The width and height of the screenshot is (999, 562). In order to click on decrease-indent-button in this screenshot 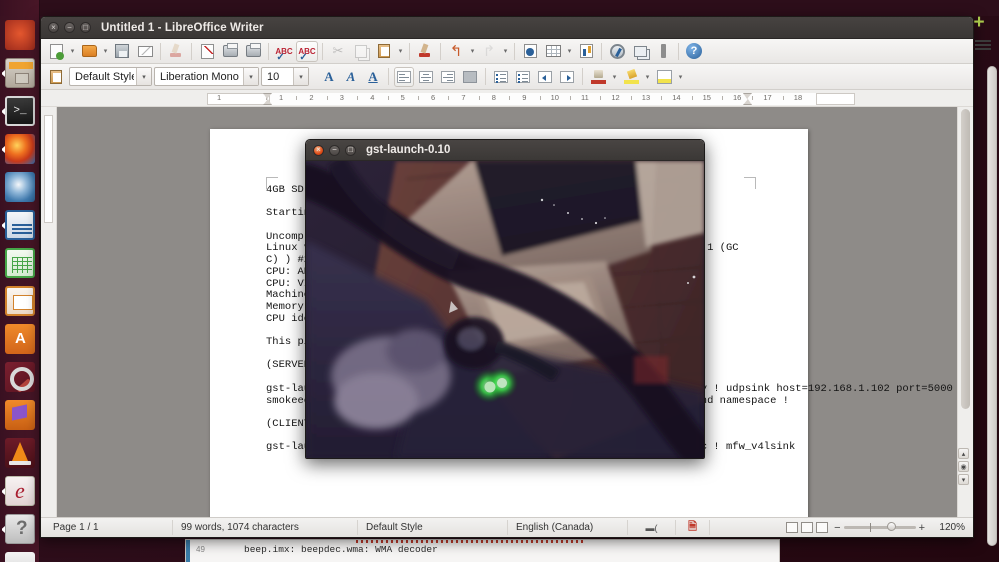, I will do `click(545, 77)`.